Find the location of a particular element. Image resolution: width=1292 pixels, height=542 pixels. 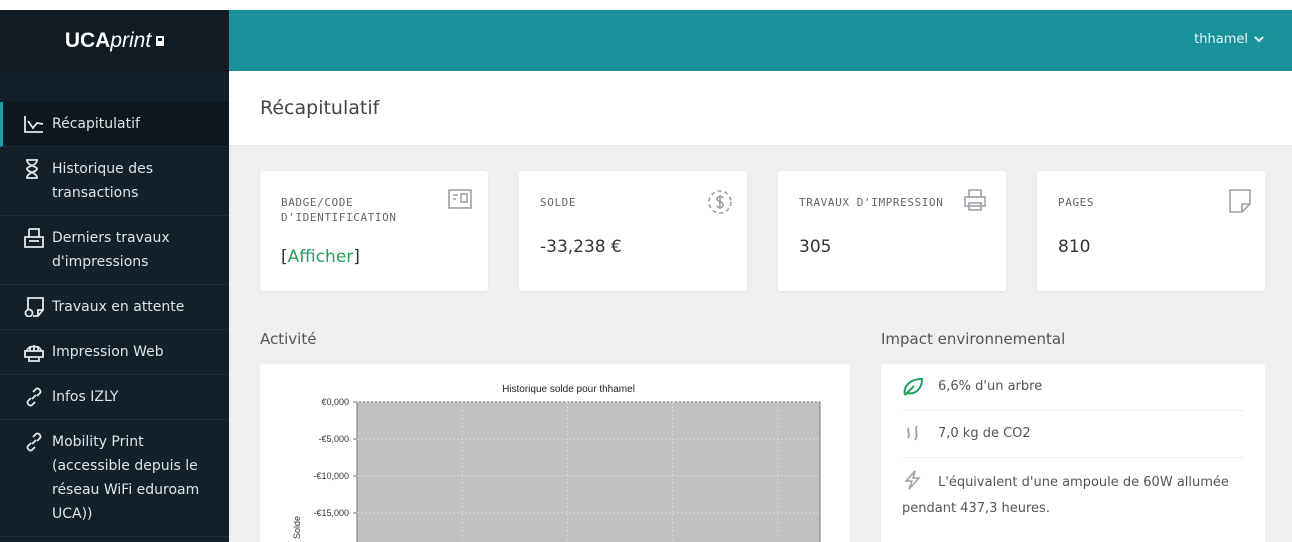

smoke-icon is located at coordinates (920, 434).